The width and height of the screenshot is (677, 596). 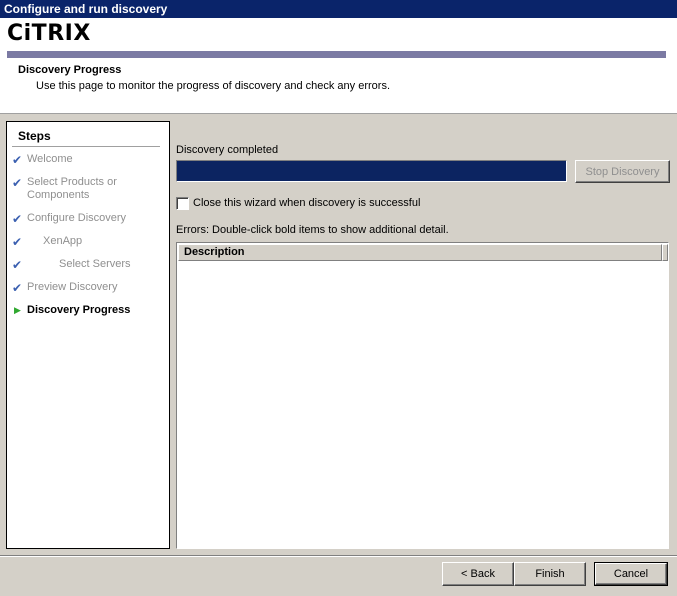 What do you see at coordinates (478, 574) in the screenshot?
I see `back-button: < Back` at bounding box center [478, 574].